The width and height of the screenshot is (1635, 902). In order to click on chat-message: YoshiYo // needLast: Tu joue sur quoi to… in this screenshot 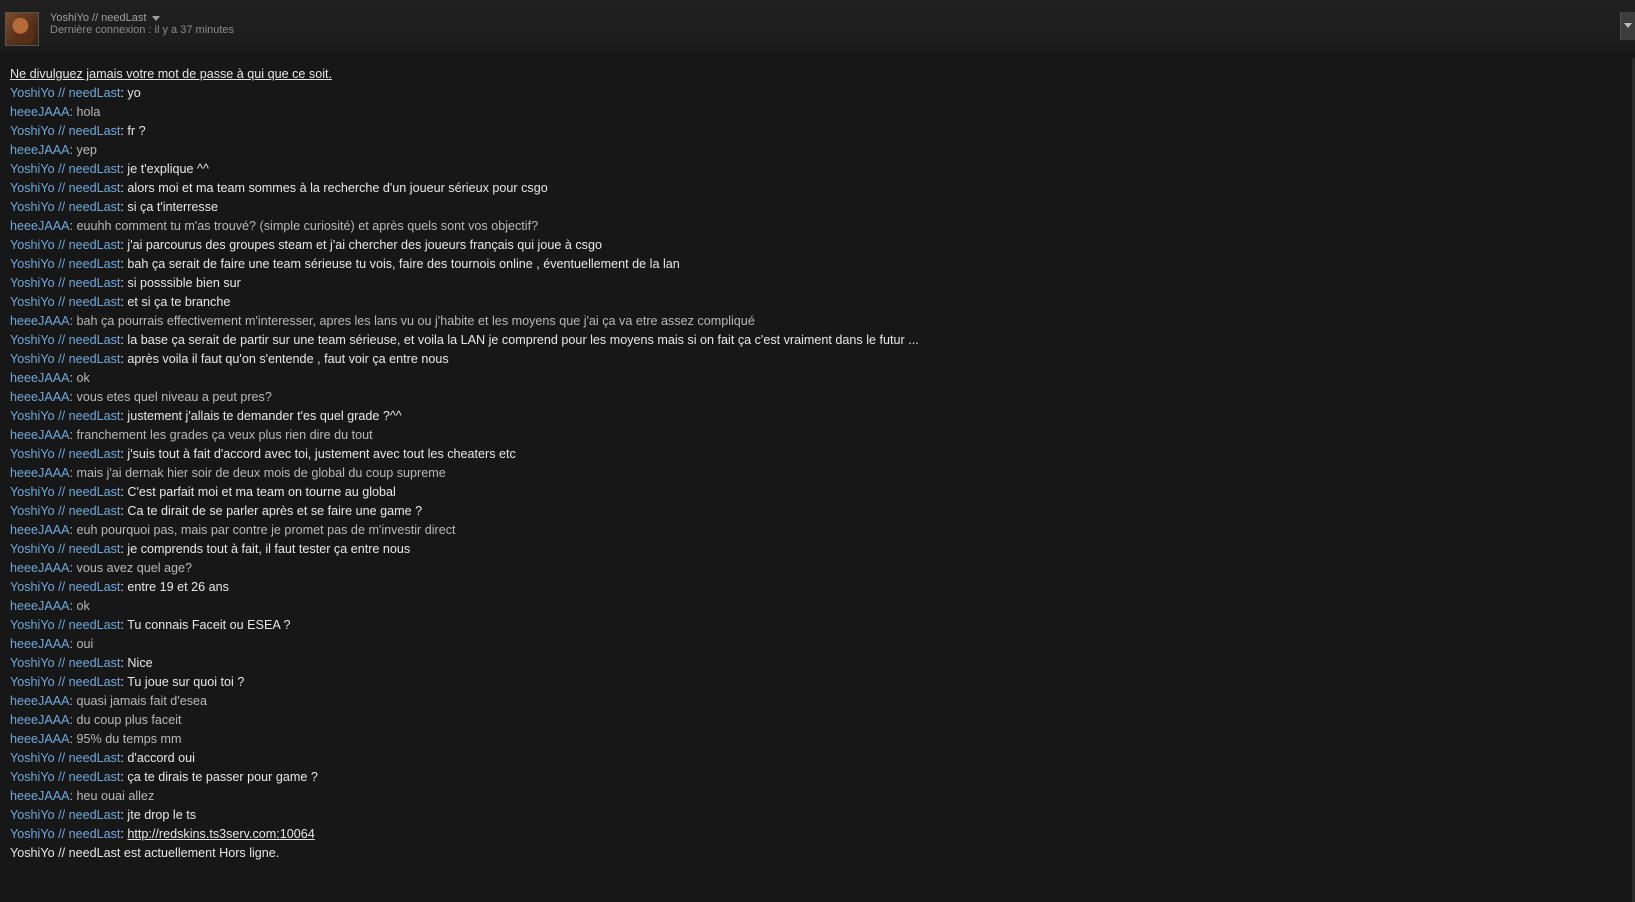, I will do `click(812, 682)`.